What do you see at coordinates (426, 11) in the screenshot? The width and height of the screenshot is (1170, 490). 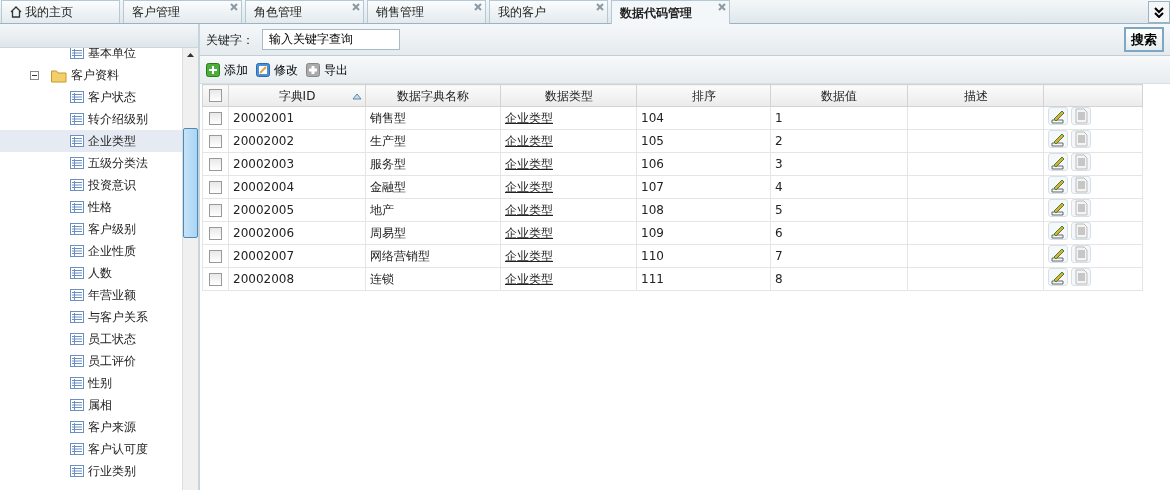 I see `tab: 销售管理` at bounding box center [426, 11].